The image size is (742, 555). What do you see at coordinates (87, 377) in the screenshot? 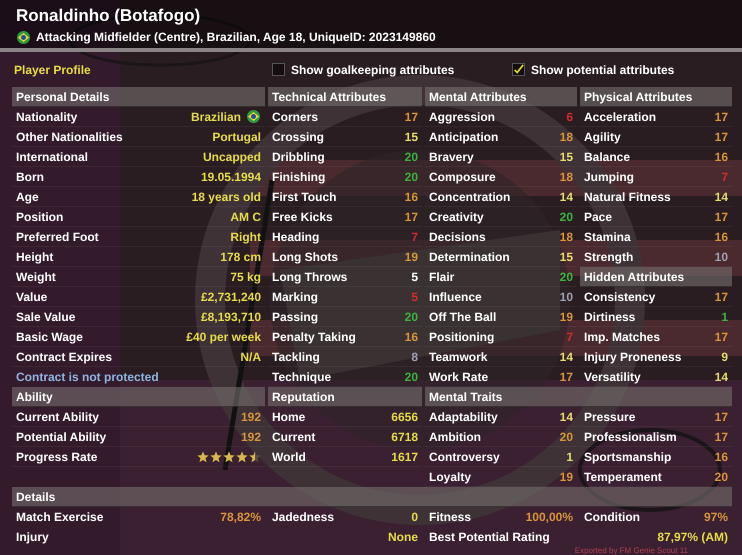
I see `contract-note: Contract is not protected` at bounding box center [87, 377].